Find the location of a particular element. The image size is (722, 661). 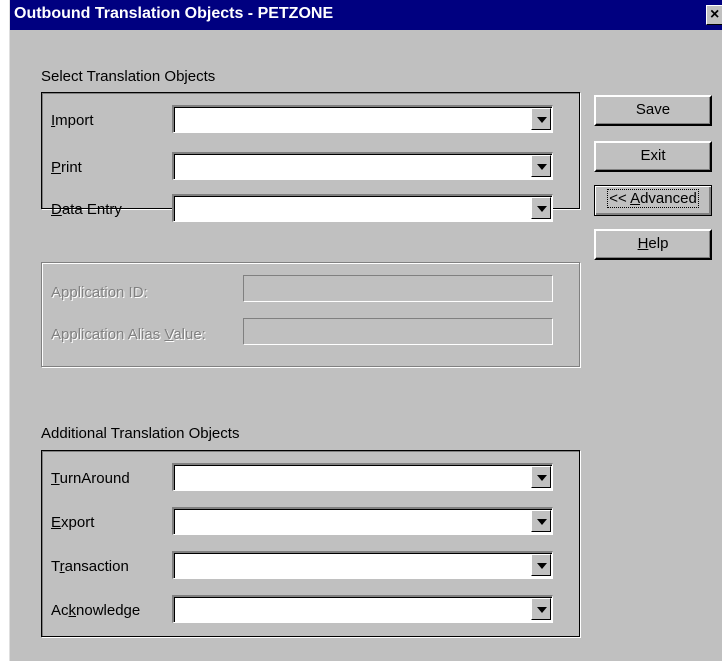

advanced-button-label: << Advanced is located at coordinates (653, 198).